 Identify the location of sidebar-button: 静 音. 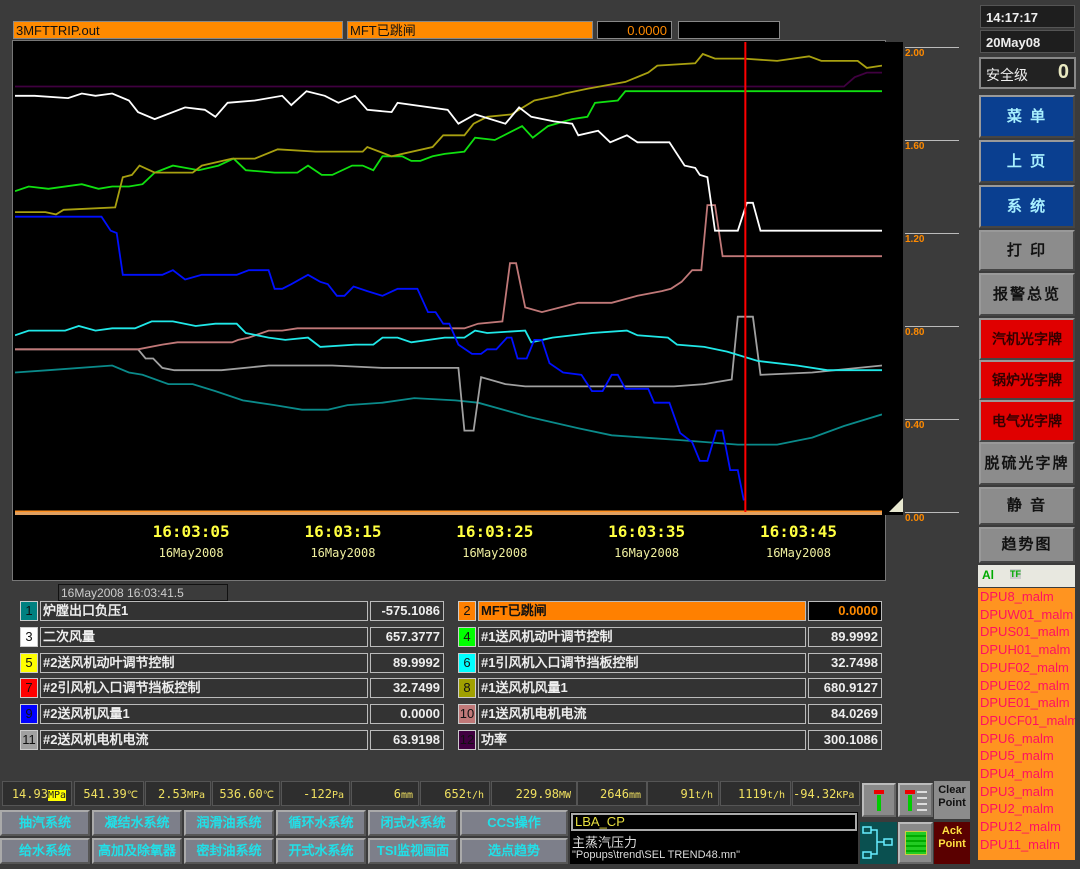
(1027, 506).